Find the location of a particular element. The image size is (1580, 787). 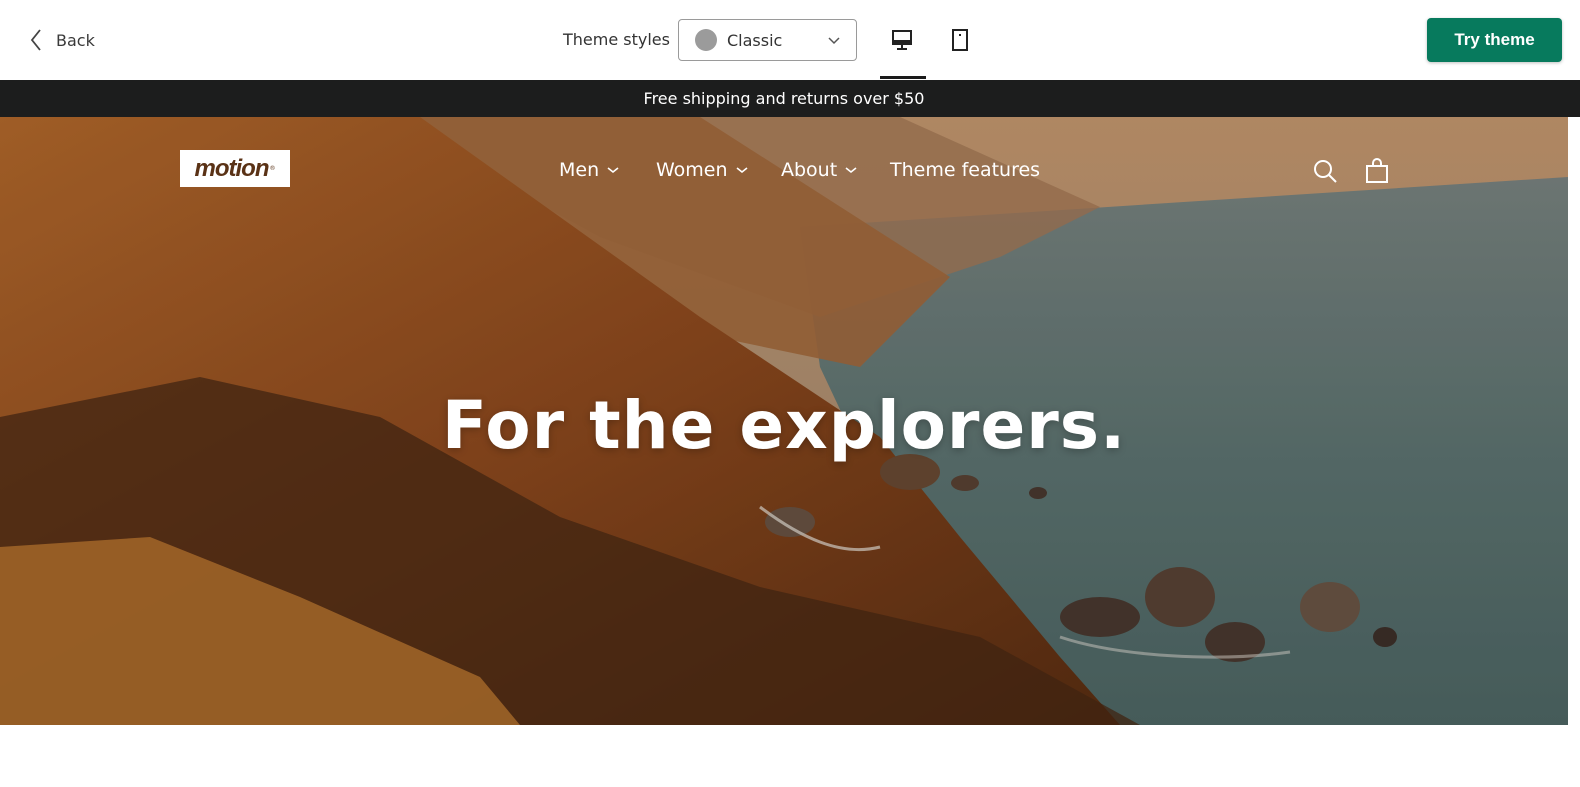

logo-text: motion is located at coordinates (232, 168).